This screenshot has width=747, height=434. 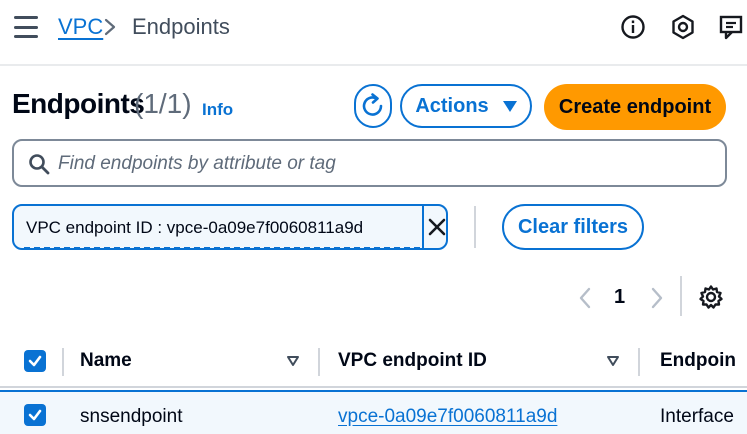 I want to click on info-icon, so click(x=633, y=27).